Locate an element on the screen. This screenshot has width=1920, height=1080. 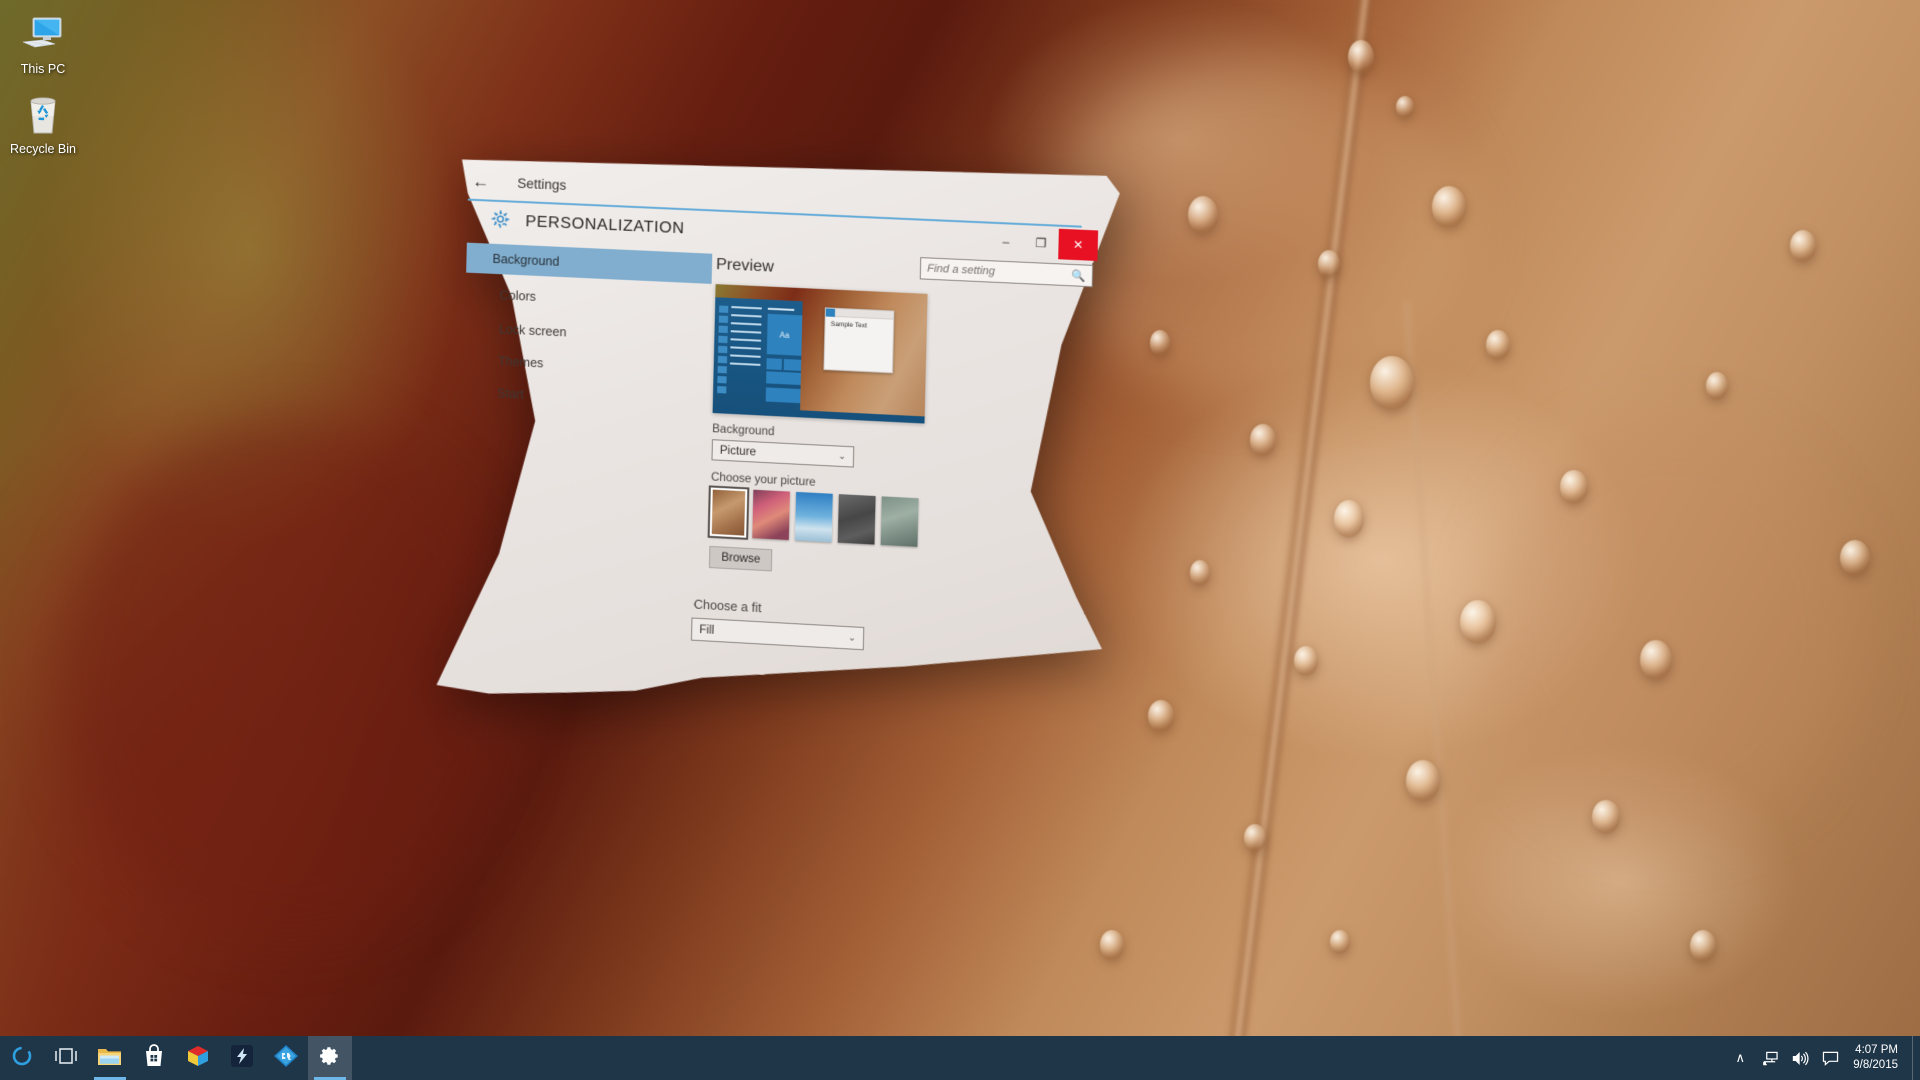
picture-thumbnail-teal-texture is located at coordinates (899, 521).